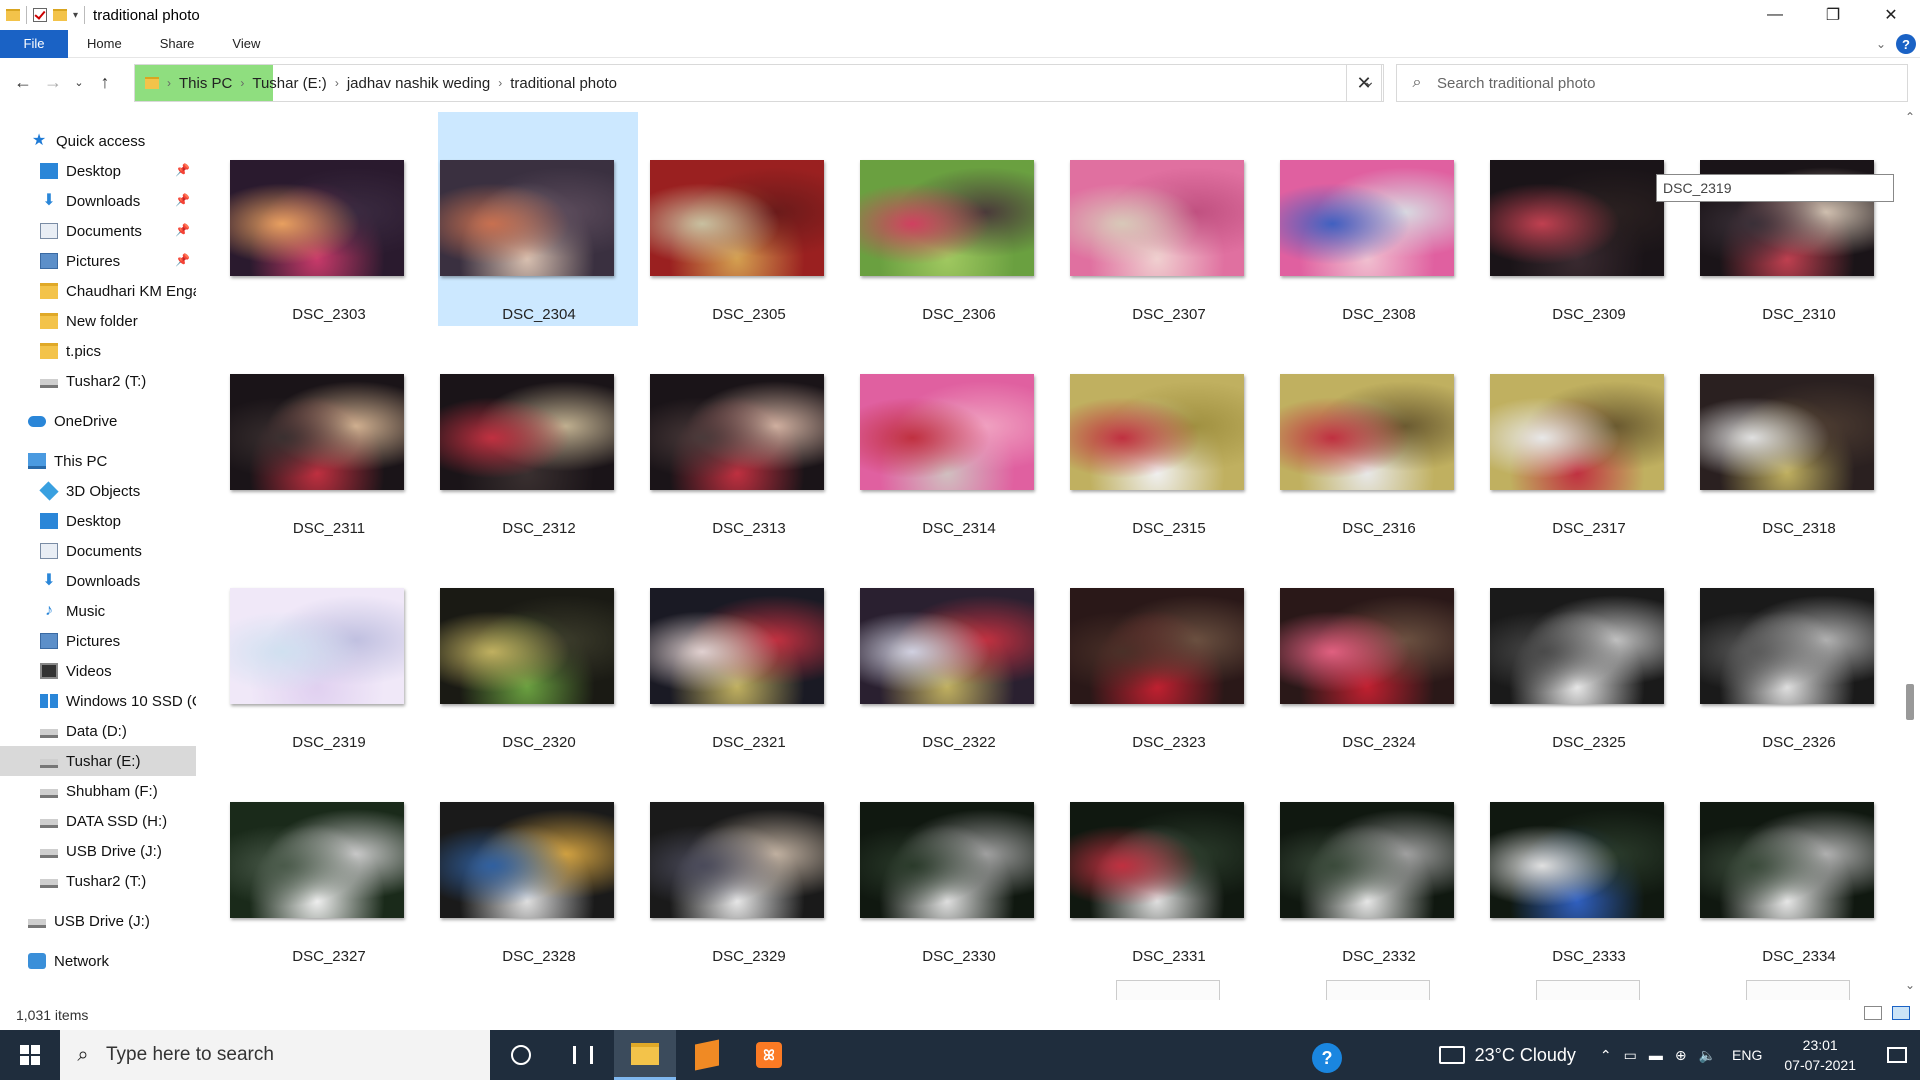 This screenshot has width=1920, height=1080. I want to click on file-item: DSC_2313, so click(748, 433).